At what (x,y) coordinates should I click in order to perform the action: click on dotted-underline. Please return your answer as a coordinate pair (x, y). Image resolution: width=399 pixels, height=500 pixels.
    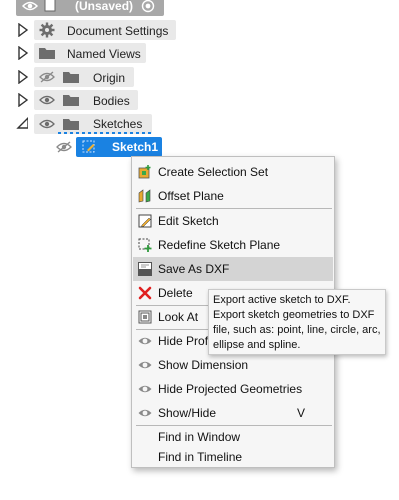
    Looking at the image, I should click on (105, 133).